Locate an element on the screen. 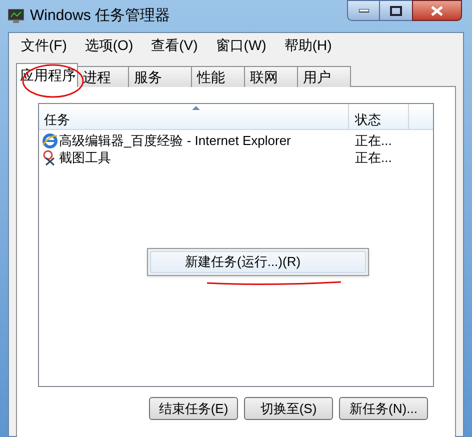 Image resolution: width=472 pixels, height=437 pixels. tab: 性能 is located at coordinates (218, 76).